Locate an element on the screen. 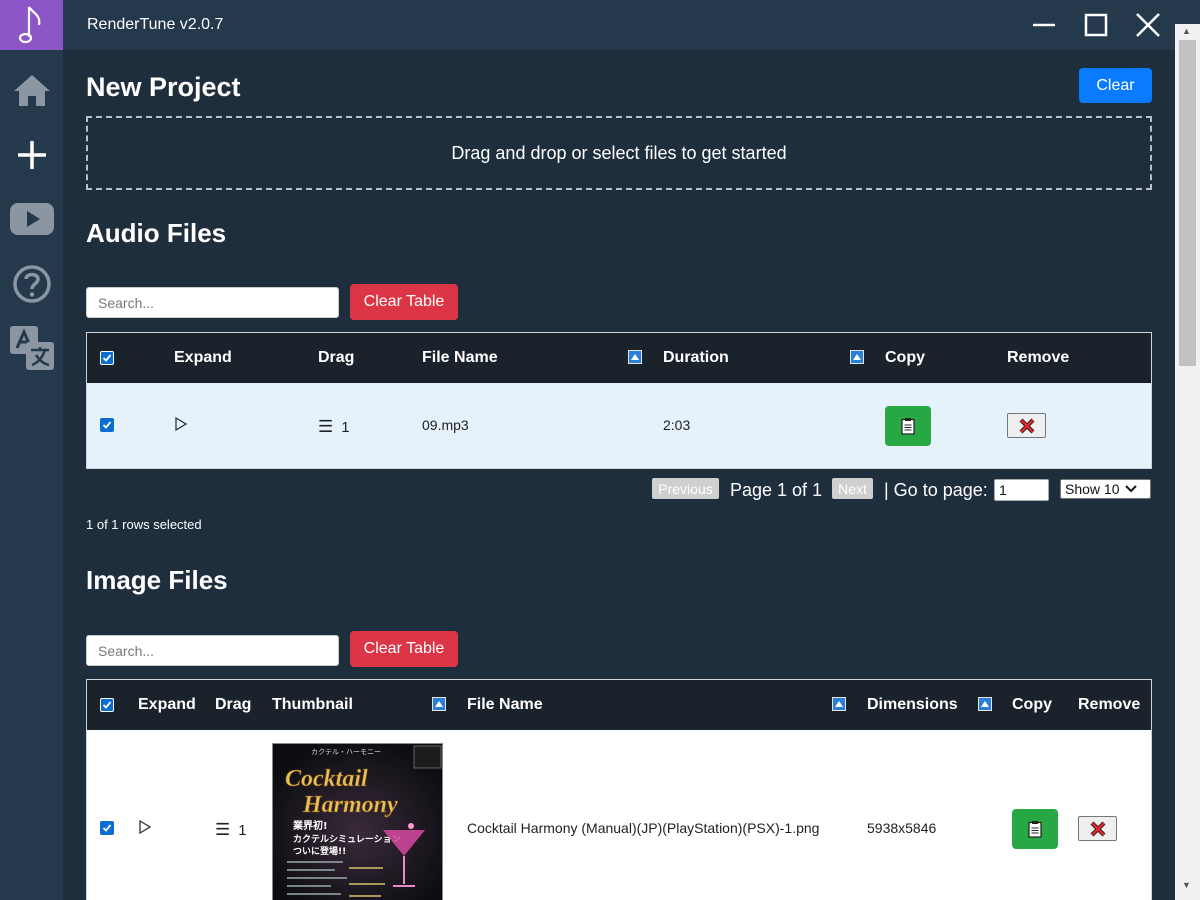 The image size is (1200, 900). audio-col-duration: Duration is located at coordinates (696, 357).